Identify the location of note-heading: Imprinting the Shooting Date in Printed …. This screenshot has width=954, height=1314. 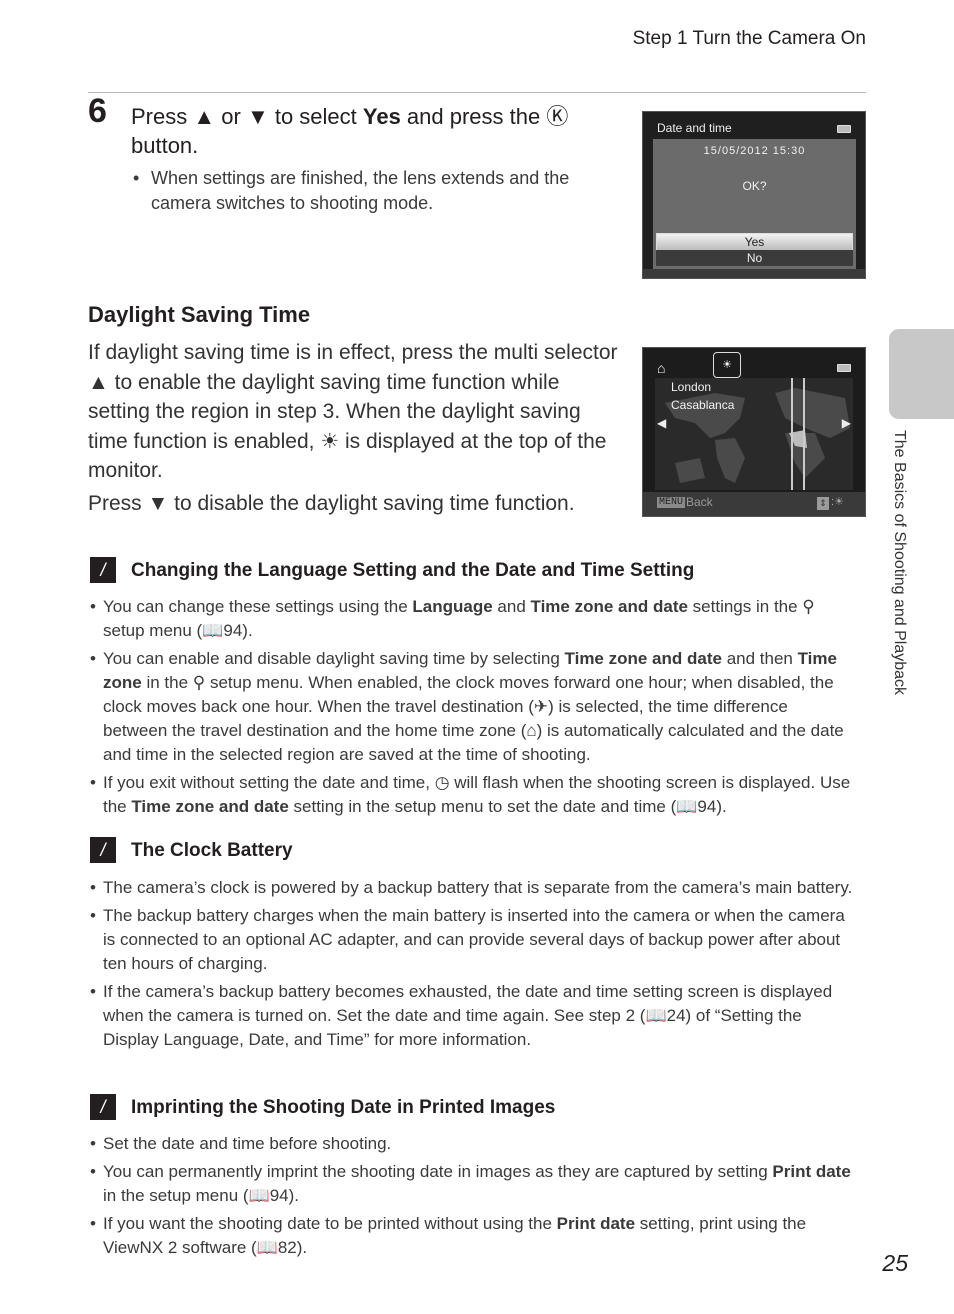
(343, 1107).